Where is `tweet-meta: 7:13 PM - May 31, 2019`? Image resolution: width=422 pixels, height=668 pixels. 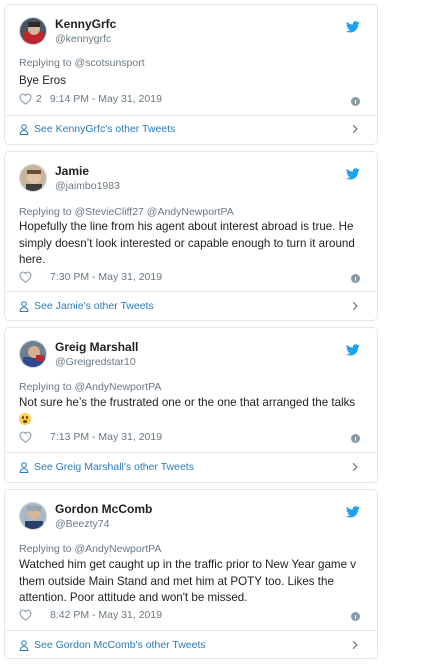
tweet-meta: 7:13 PM - May 31, 2019 is located at coordinates (90, 437).